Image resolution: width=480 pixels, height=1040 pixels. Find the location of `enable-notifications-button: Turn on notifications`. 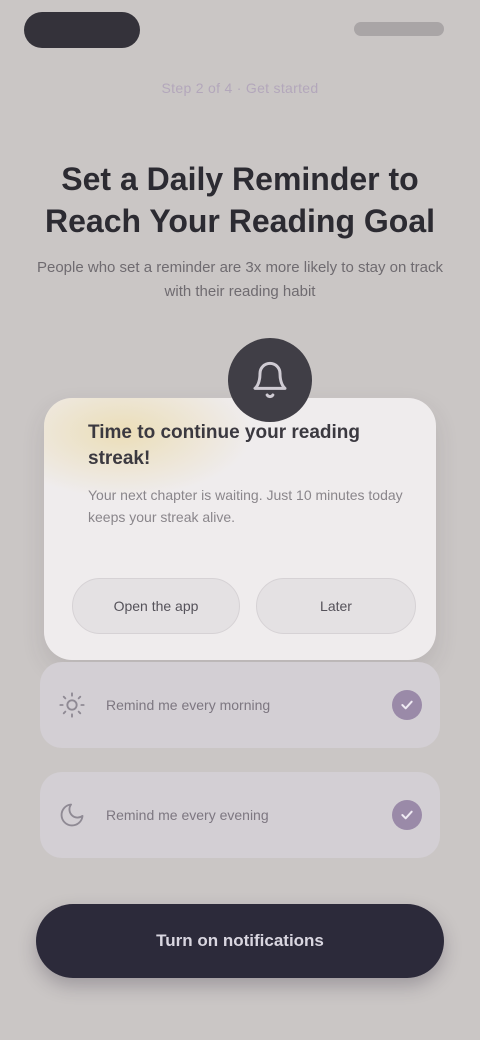

enable-notifications-button: Turn on notifications is located at coordinates (240, 941).